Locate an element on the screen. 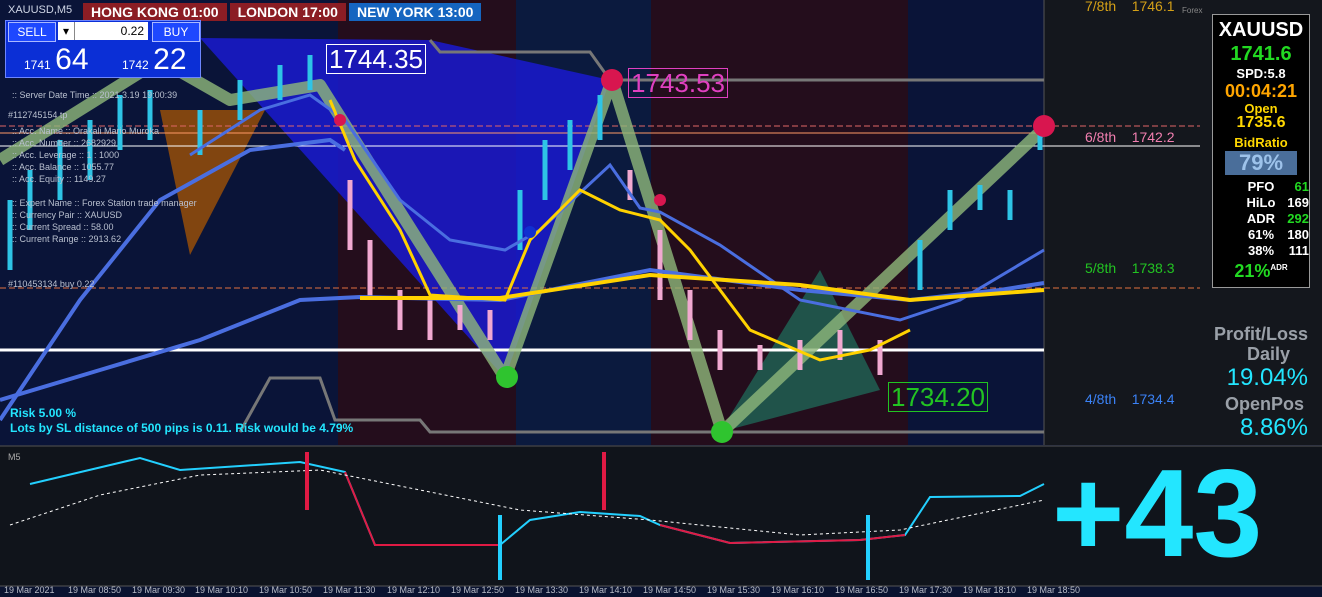 The image size is (1322, 597). sell-button: SELL is located at coordinates (32, 32).